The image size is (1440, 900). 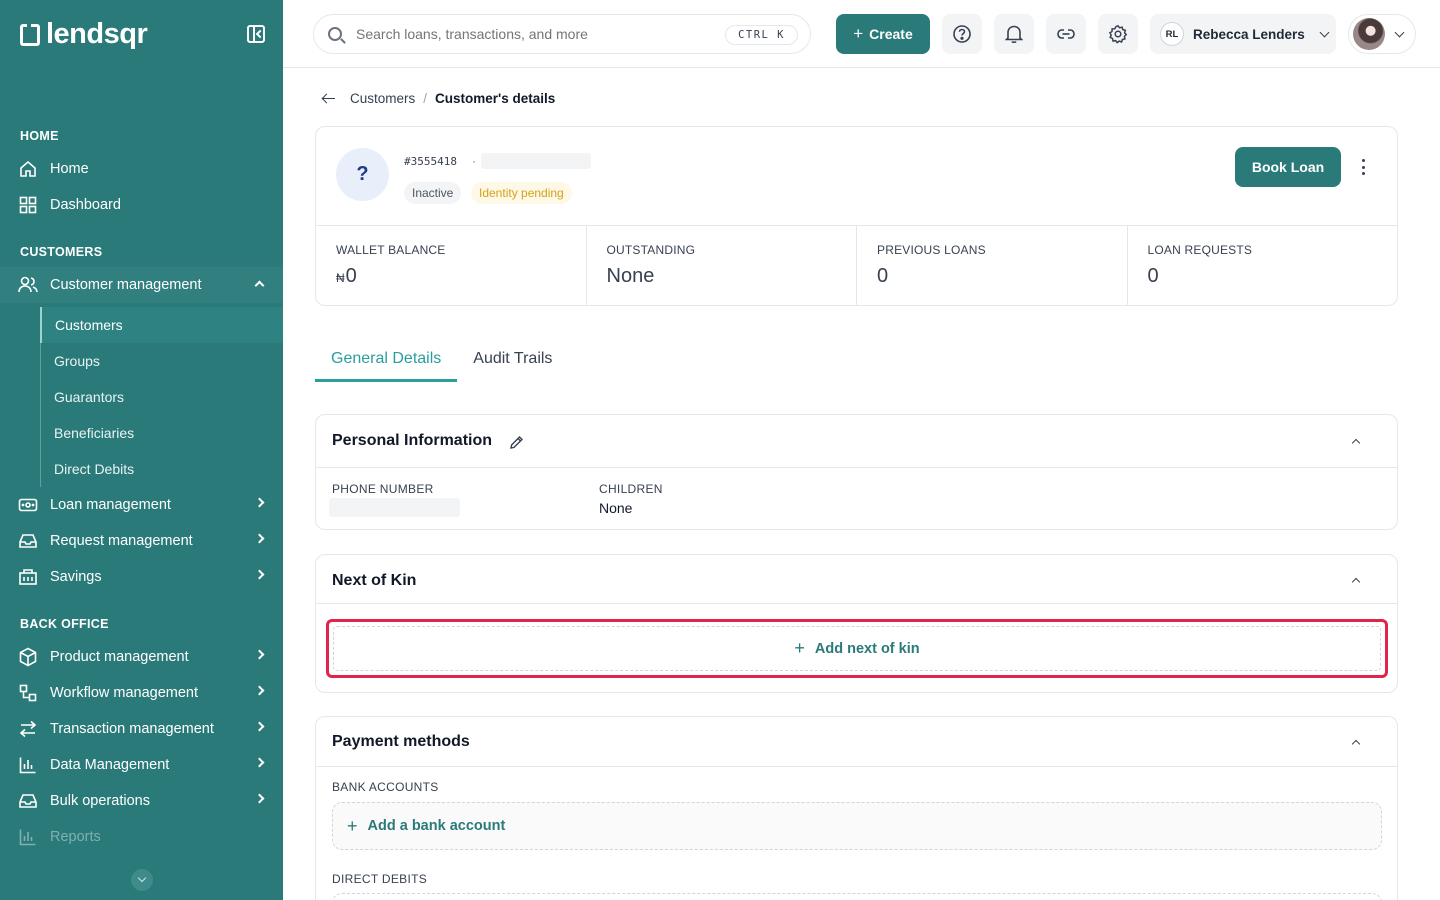 I want to click on notifications-button, so click(x=1014, y=34).